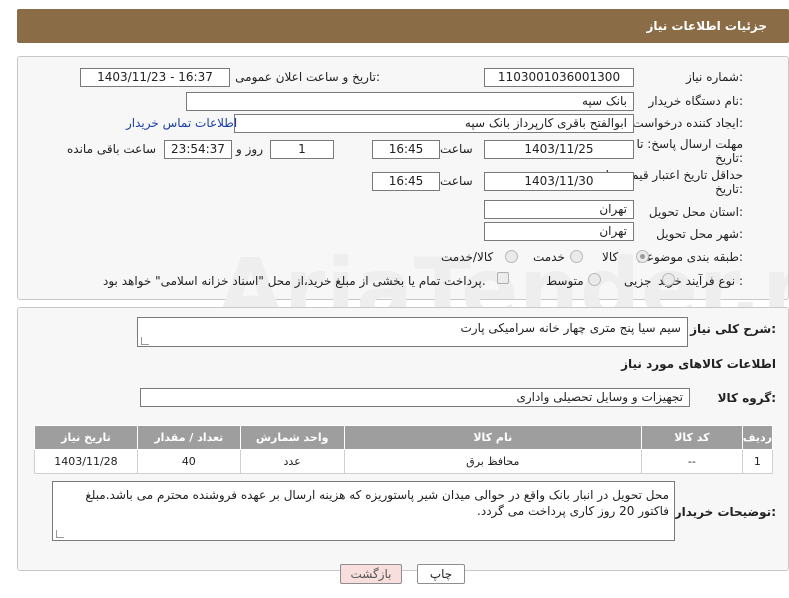 The image size is (789, 598). What do you see at coordinates (406, 149) in the screenshot?
I see `deadline-time-field: 16:45` at bounding box center [406, 149].